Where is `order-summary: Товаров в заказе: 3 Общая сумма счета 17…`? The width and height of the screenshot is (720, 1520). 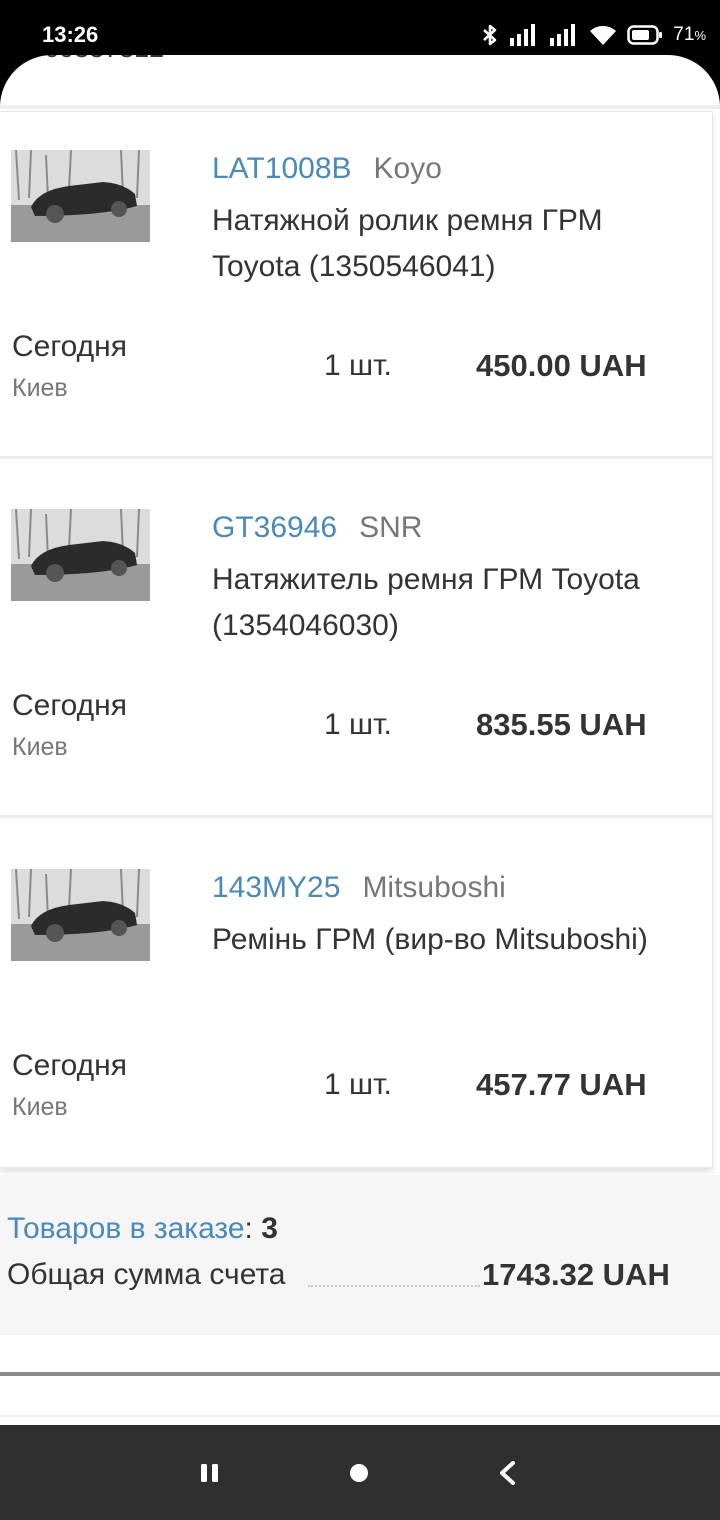 order-summary: Товаров в заказе: 3 Общая сумма счета 17… is located at coordinates (360, 1255).